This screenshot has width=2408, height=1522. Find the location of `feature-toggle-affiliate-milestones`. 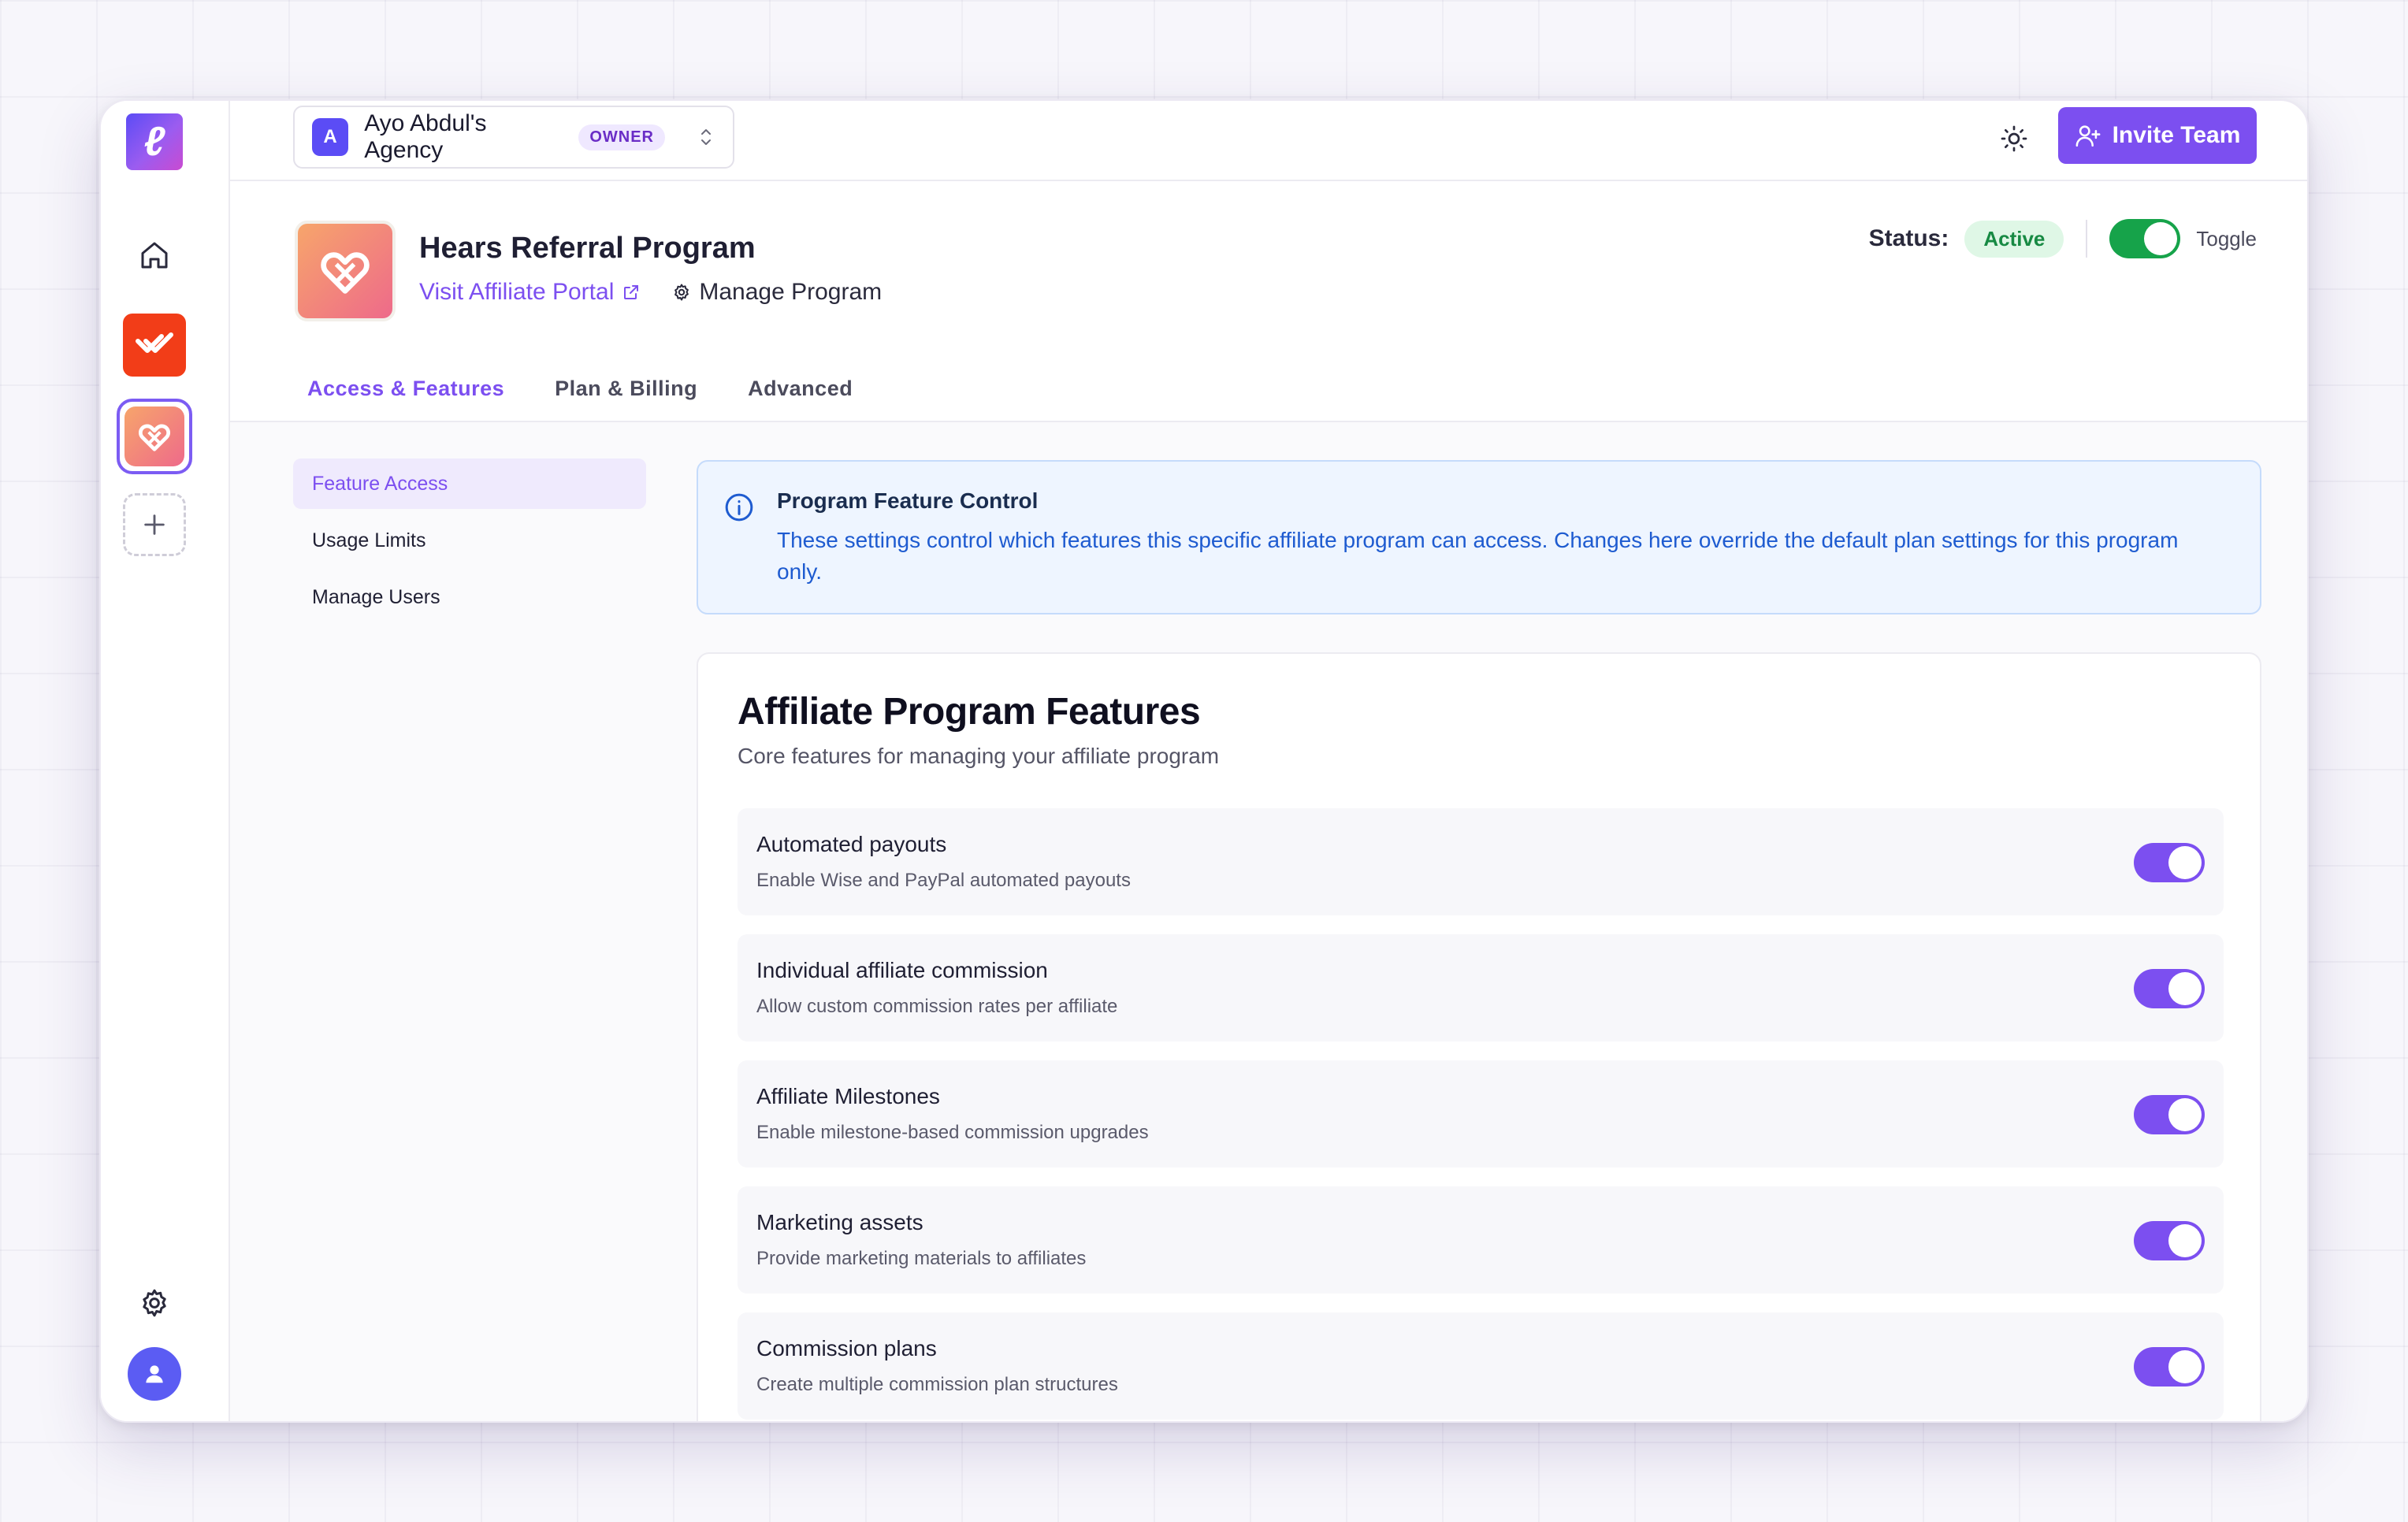

feature-toggle-affiliate-milestones is located at coordinates (2170, 1114).